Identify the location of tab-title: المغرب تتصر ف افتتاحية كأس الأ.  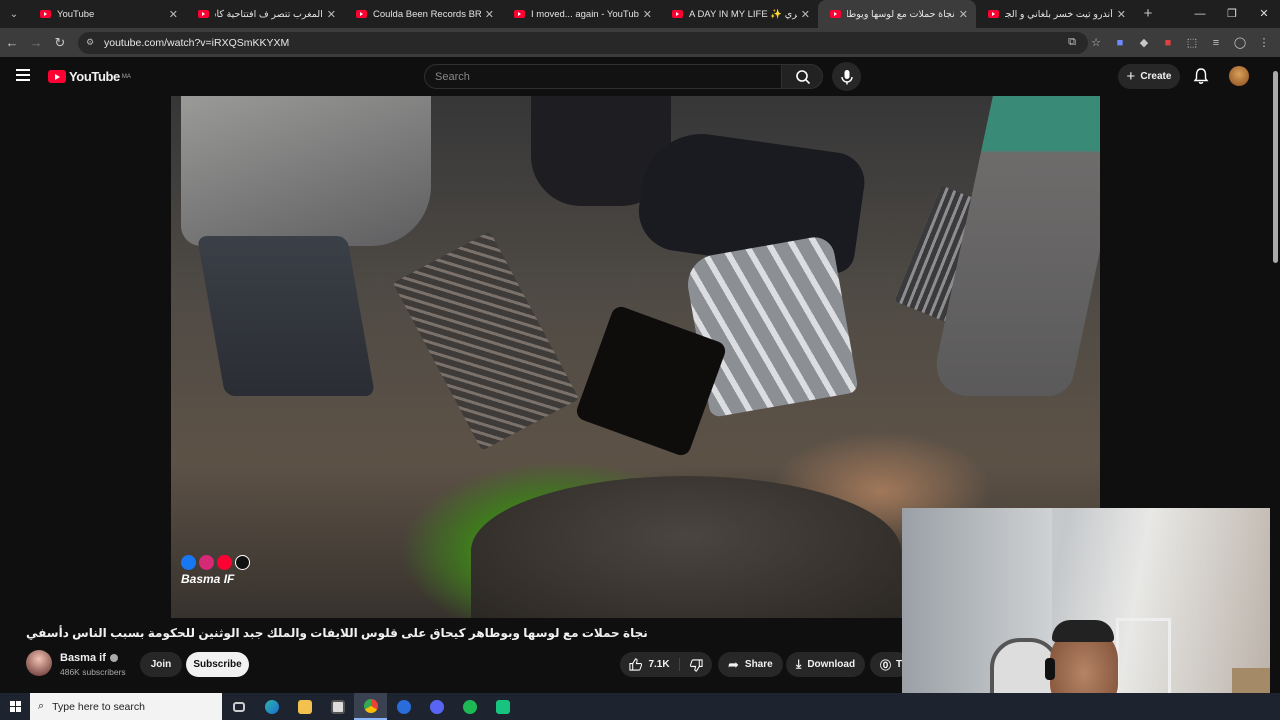
(269, 14).